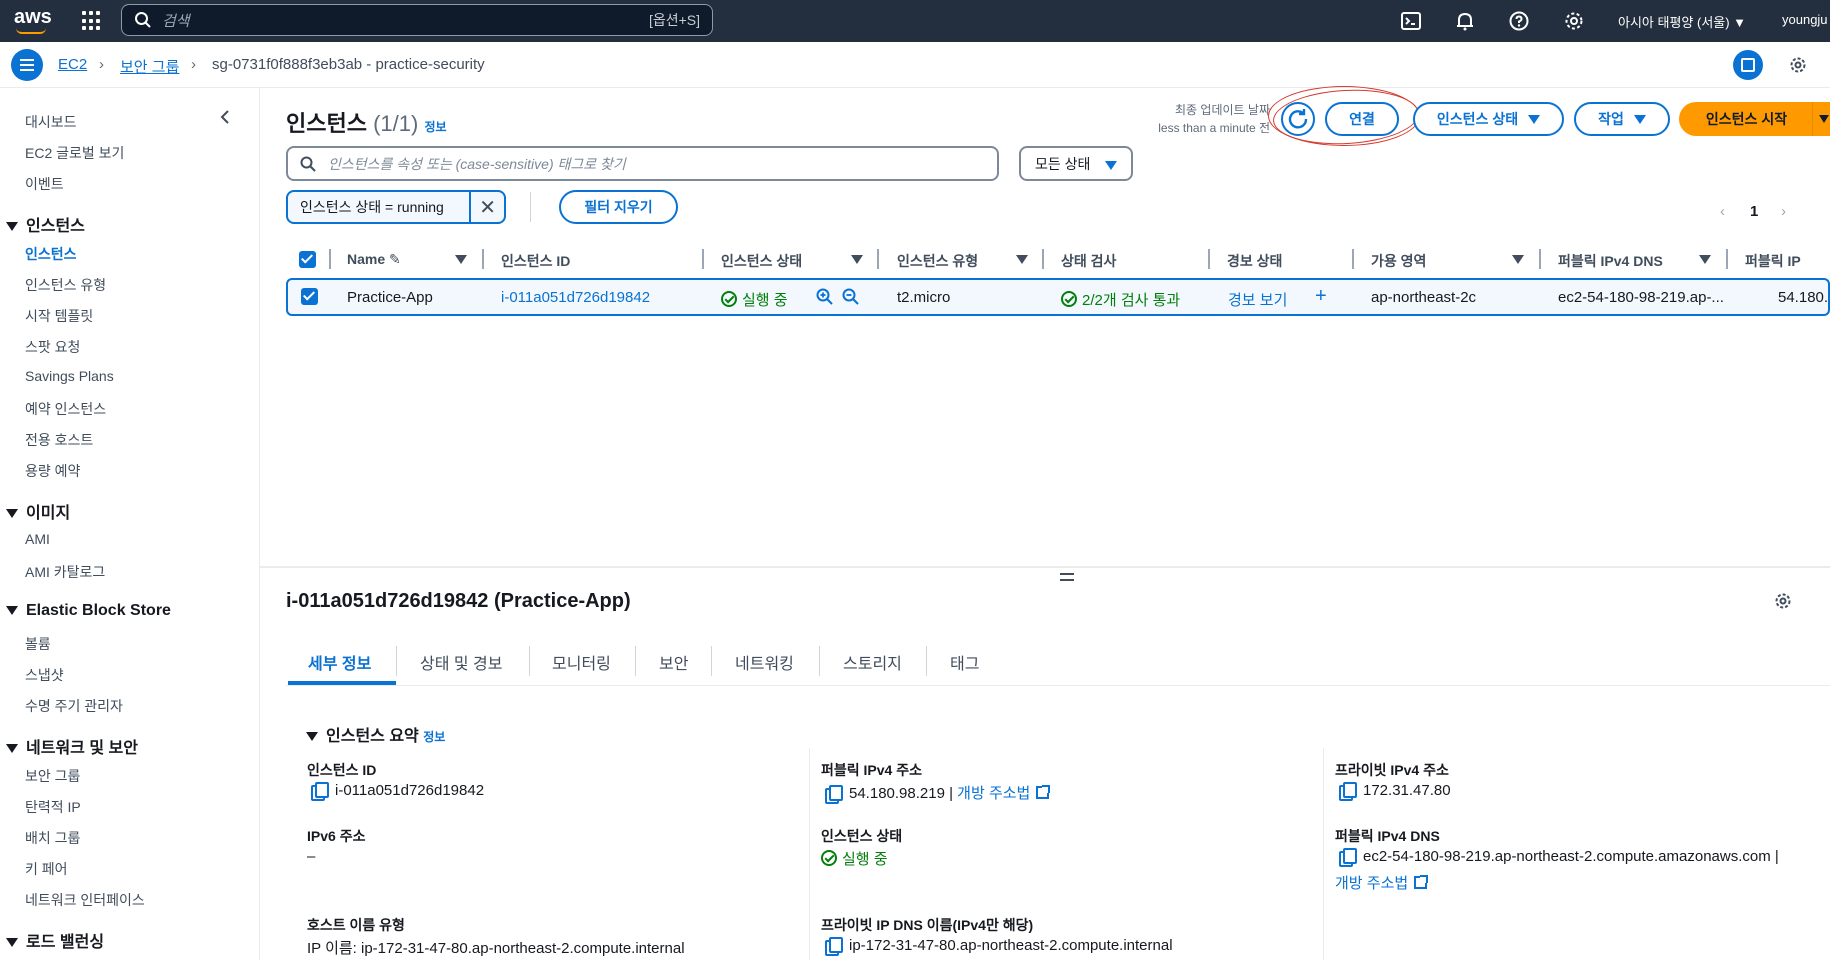 Image resolution: width=1830 pixels, height=960 pixels. I want to click on sidebar-item-events: 이벤트, so click(44, 184).